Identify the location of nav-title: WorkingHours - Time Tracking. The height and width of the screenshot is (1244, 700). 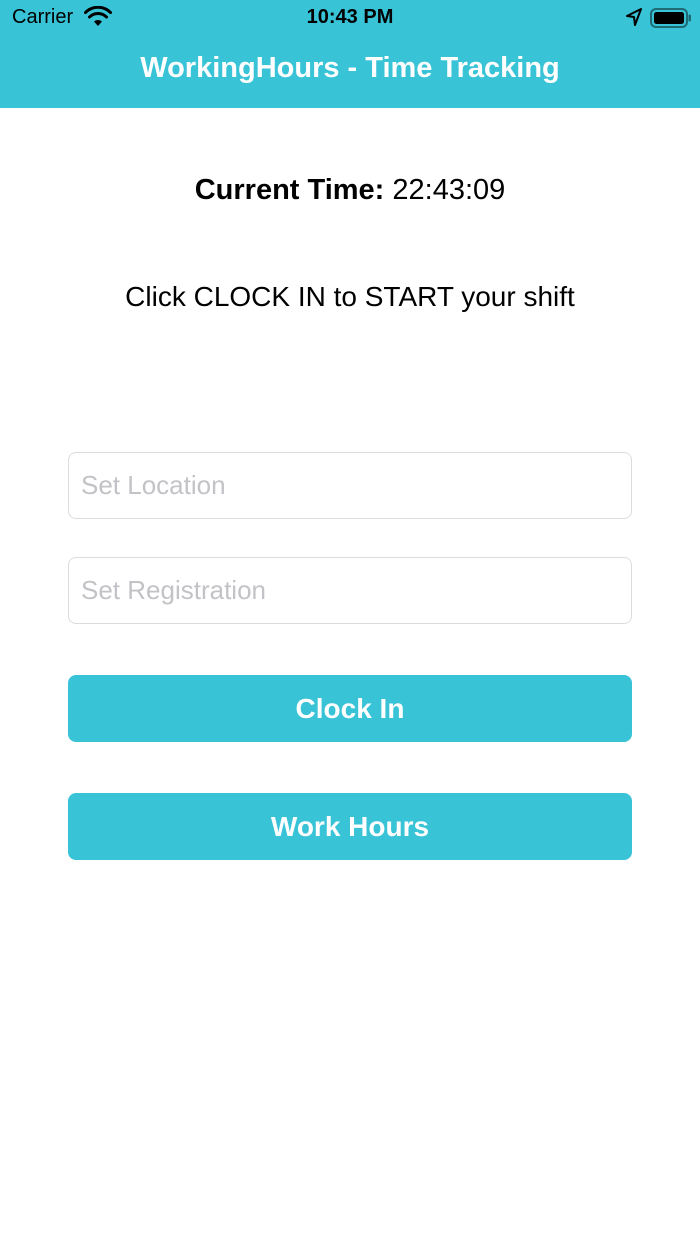
(350, 68).